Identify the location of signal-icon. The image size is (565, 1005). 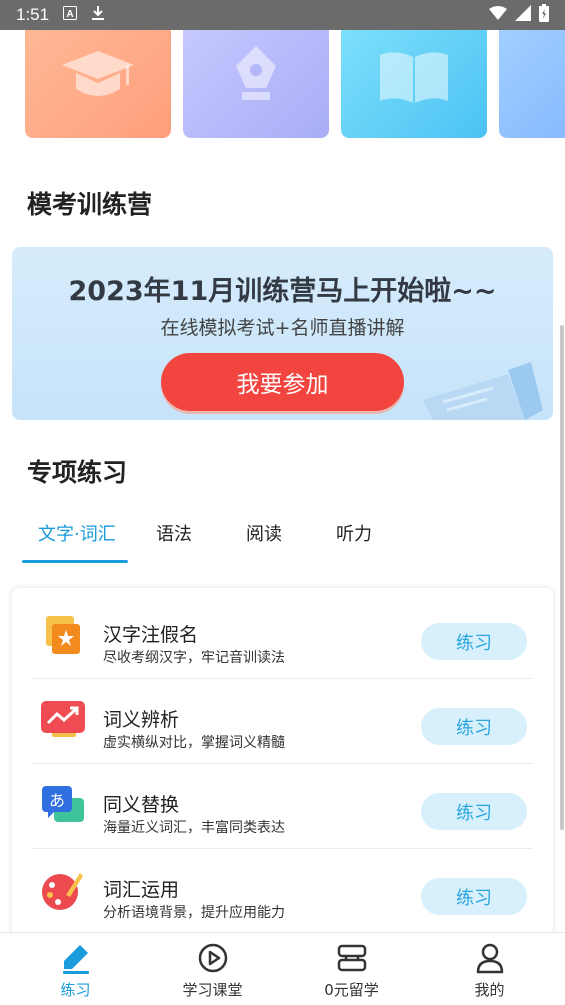
(523, 15).